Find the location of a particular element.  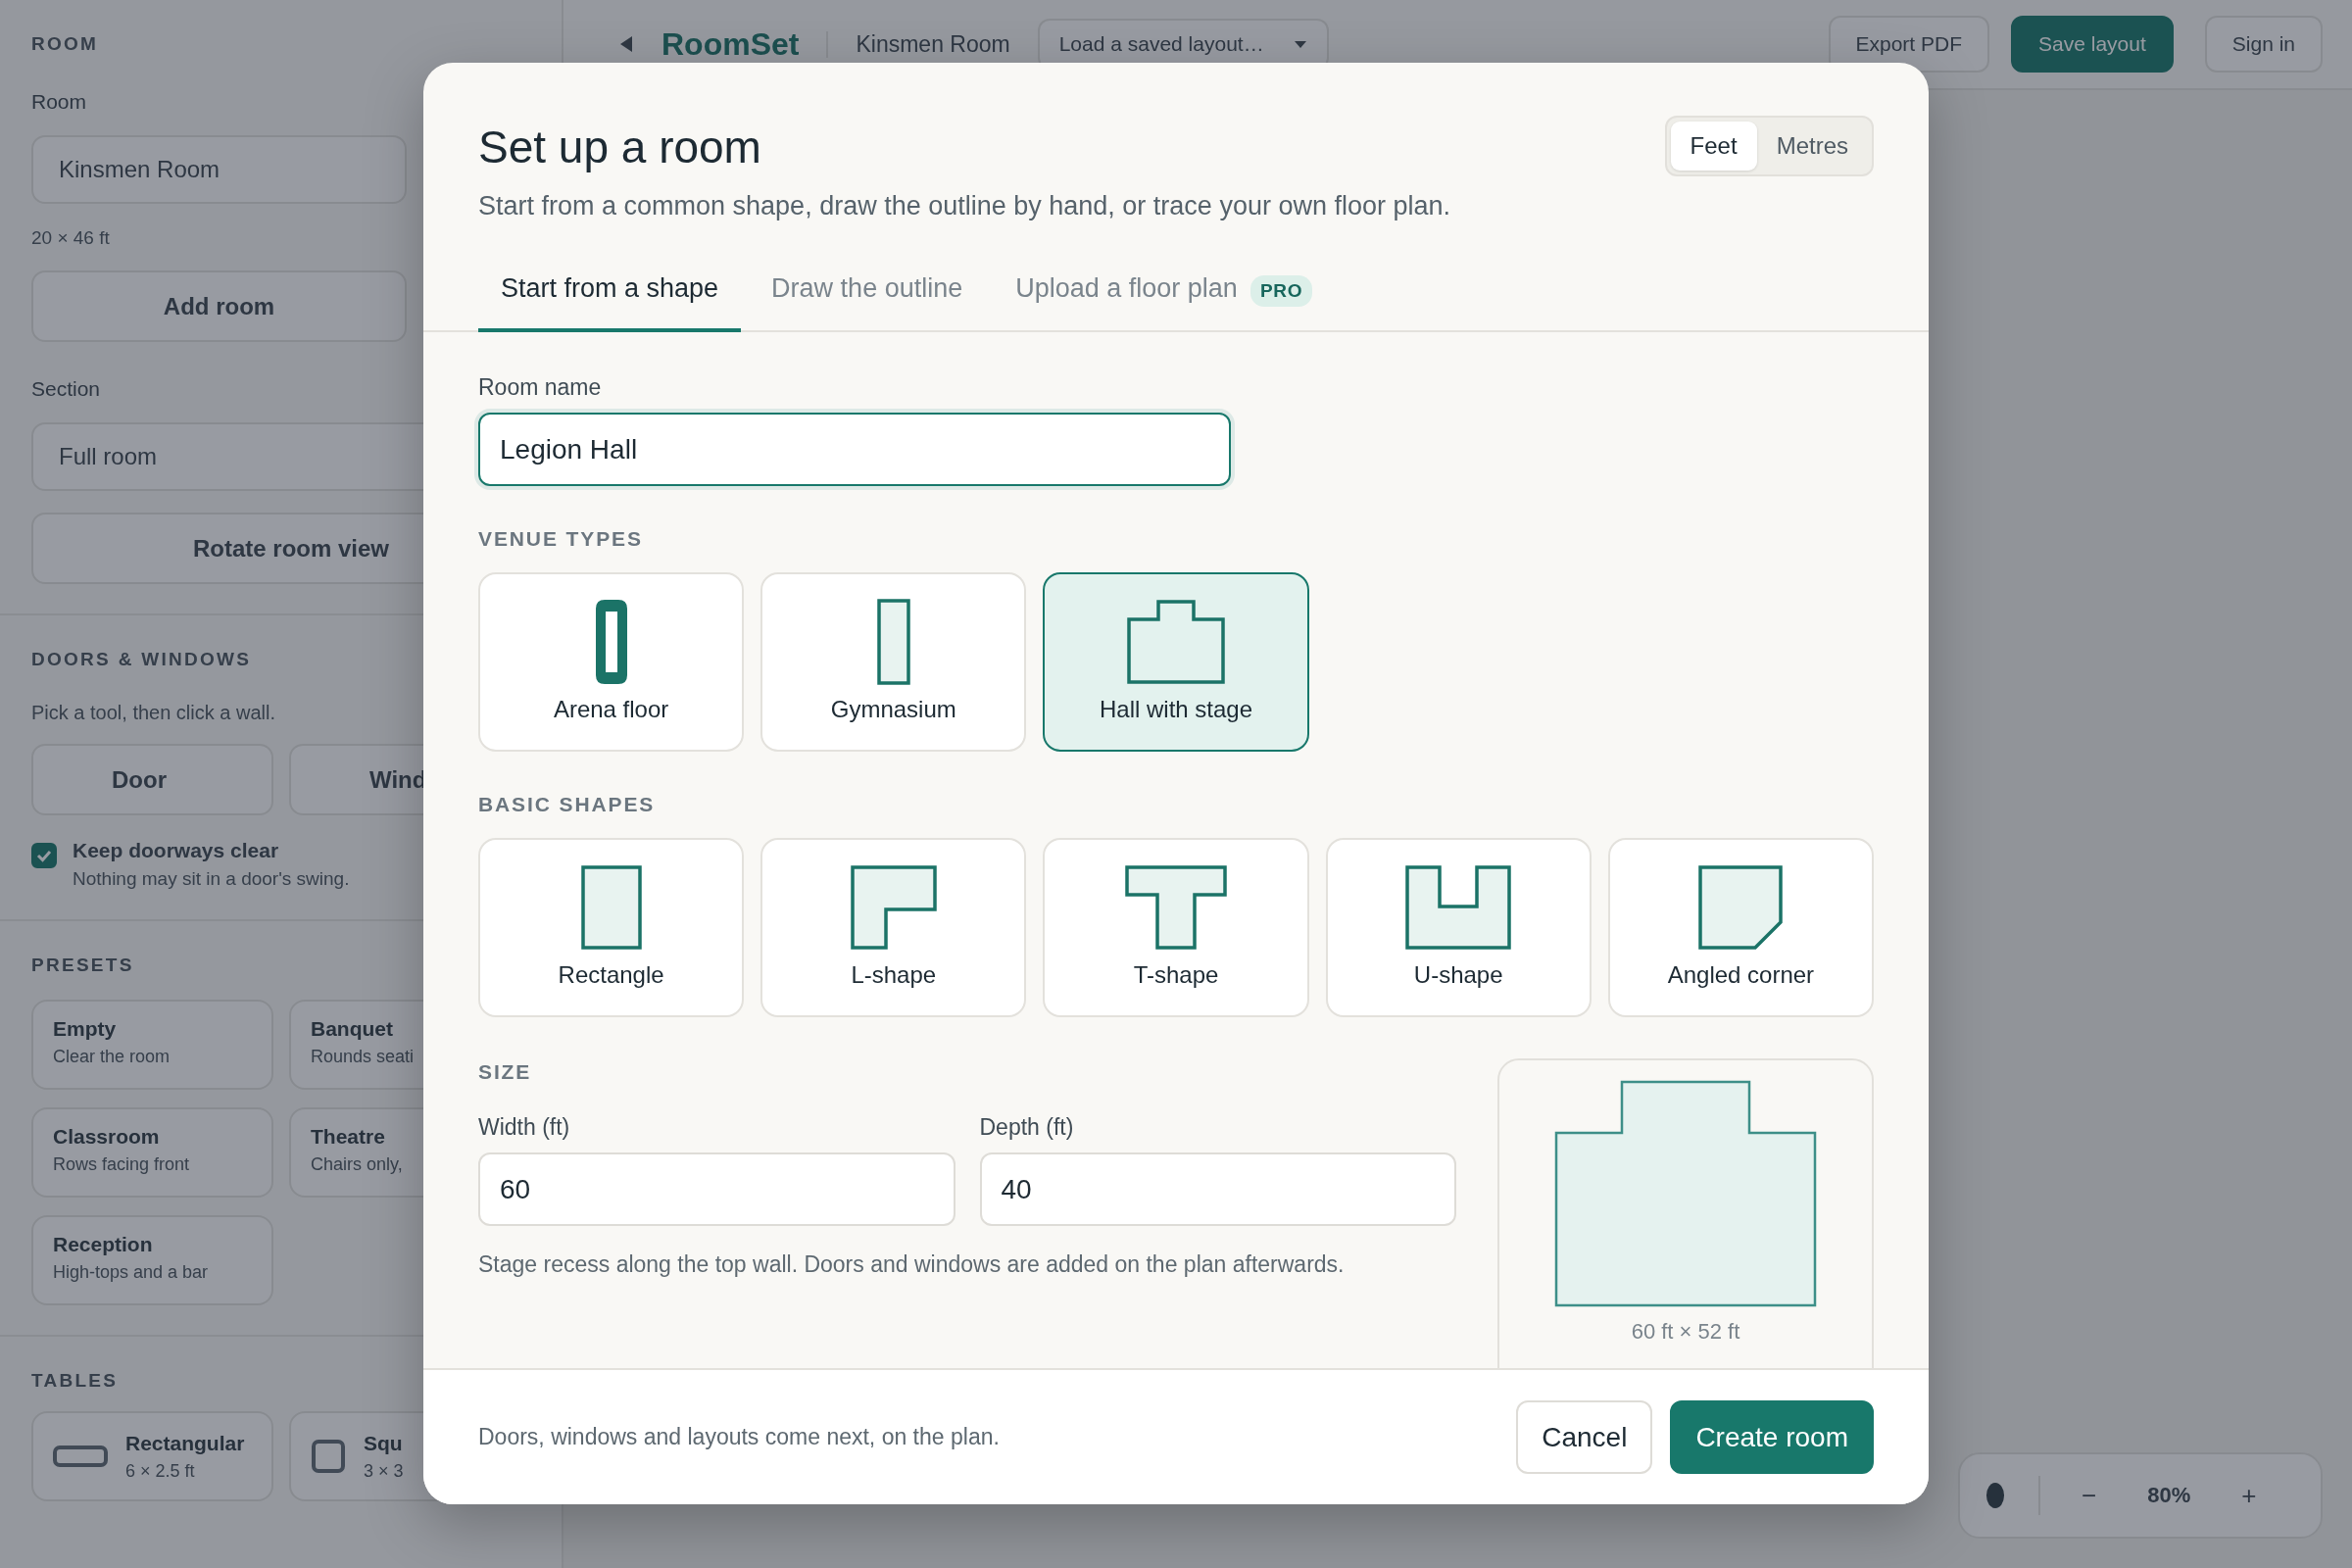

zoom-out-button: − is located at coordinates (2089, 1495).